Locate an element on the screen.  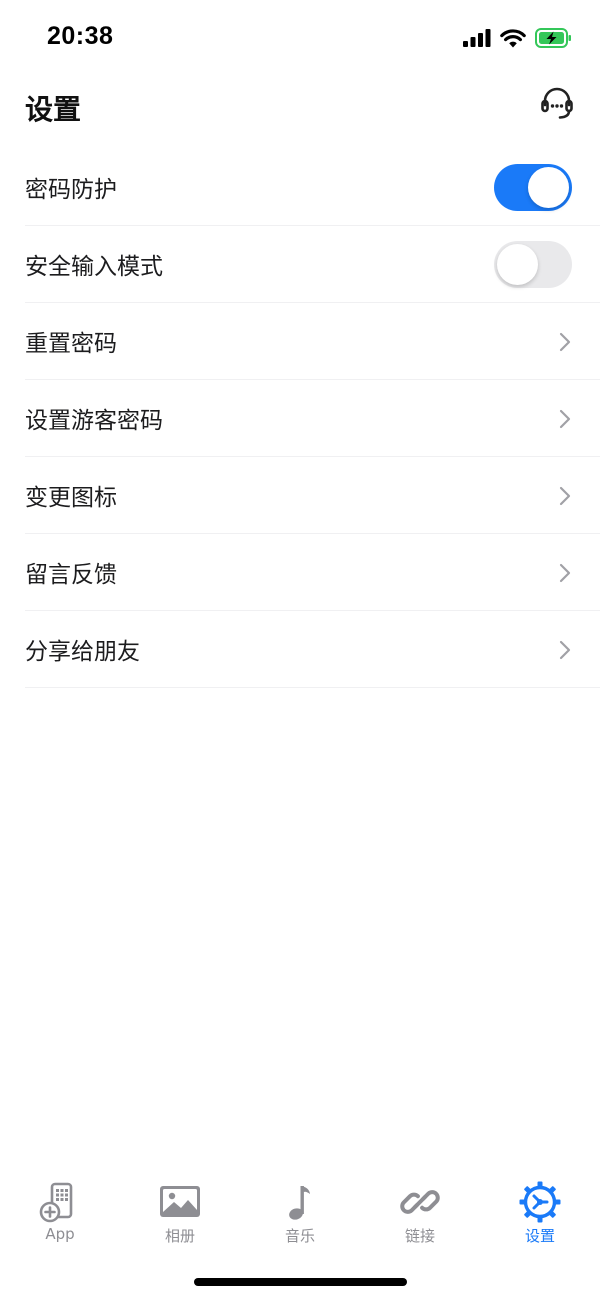
password-protection-toggle is located at coordinates (533, 187).